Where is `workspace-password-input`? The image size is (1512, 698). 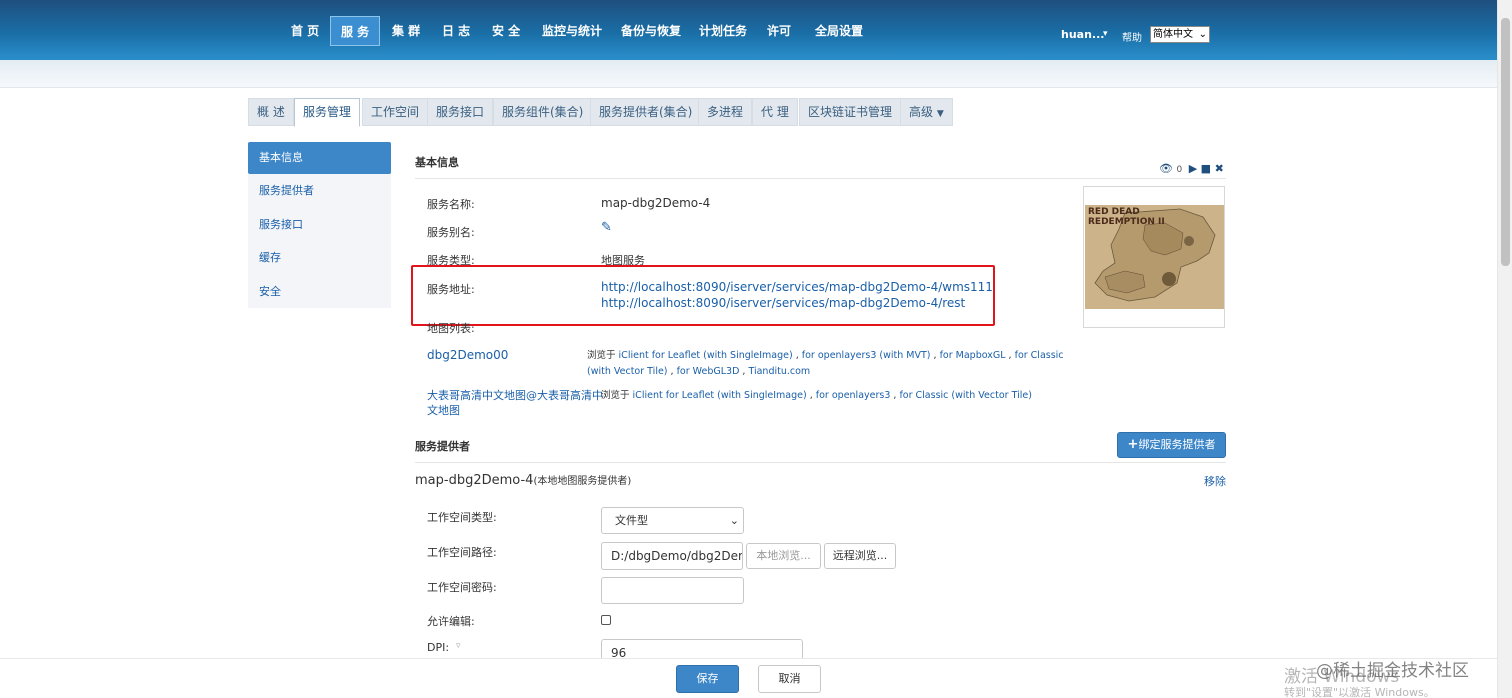
workspace-password-input is located at coordinates (672, 590).